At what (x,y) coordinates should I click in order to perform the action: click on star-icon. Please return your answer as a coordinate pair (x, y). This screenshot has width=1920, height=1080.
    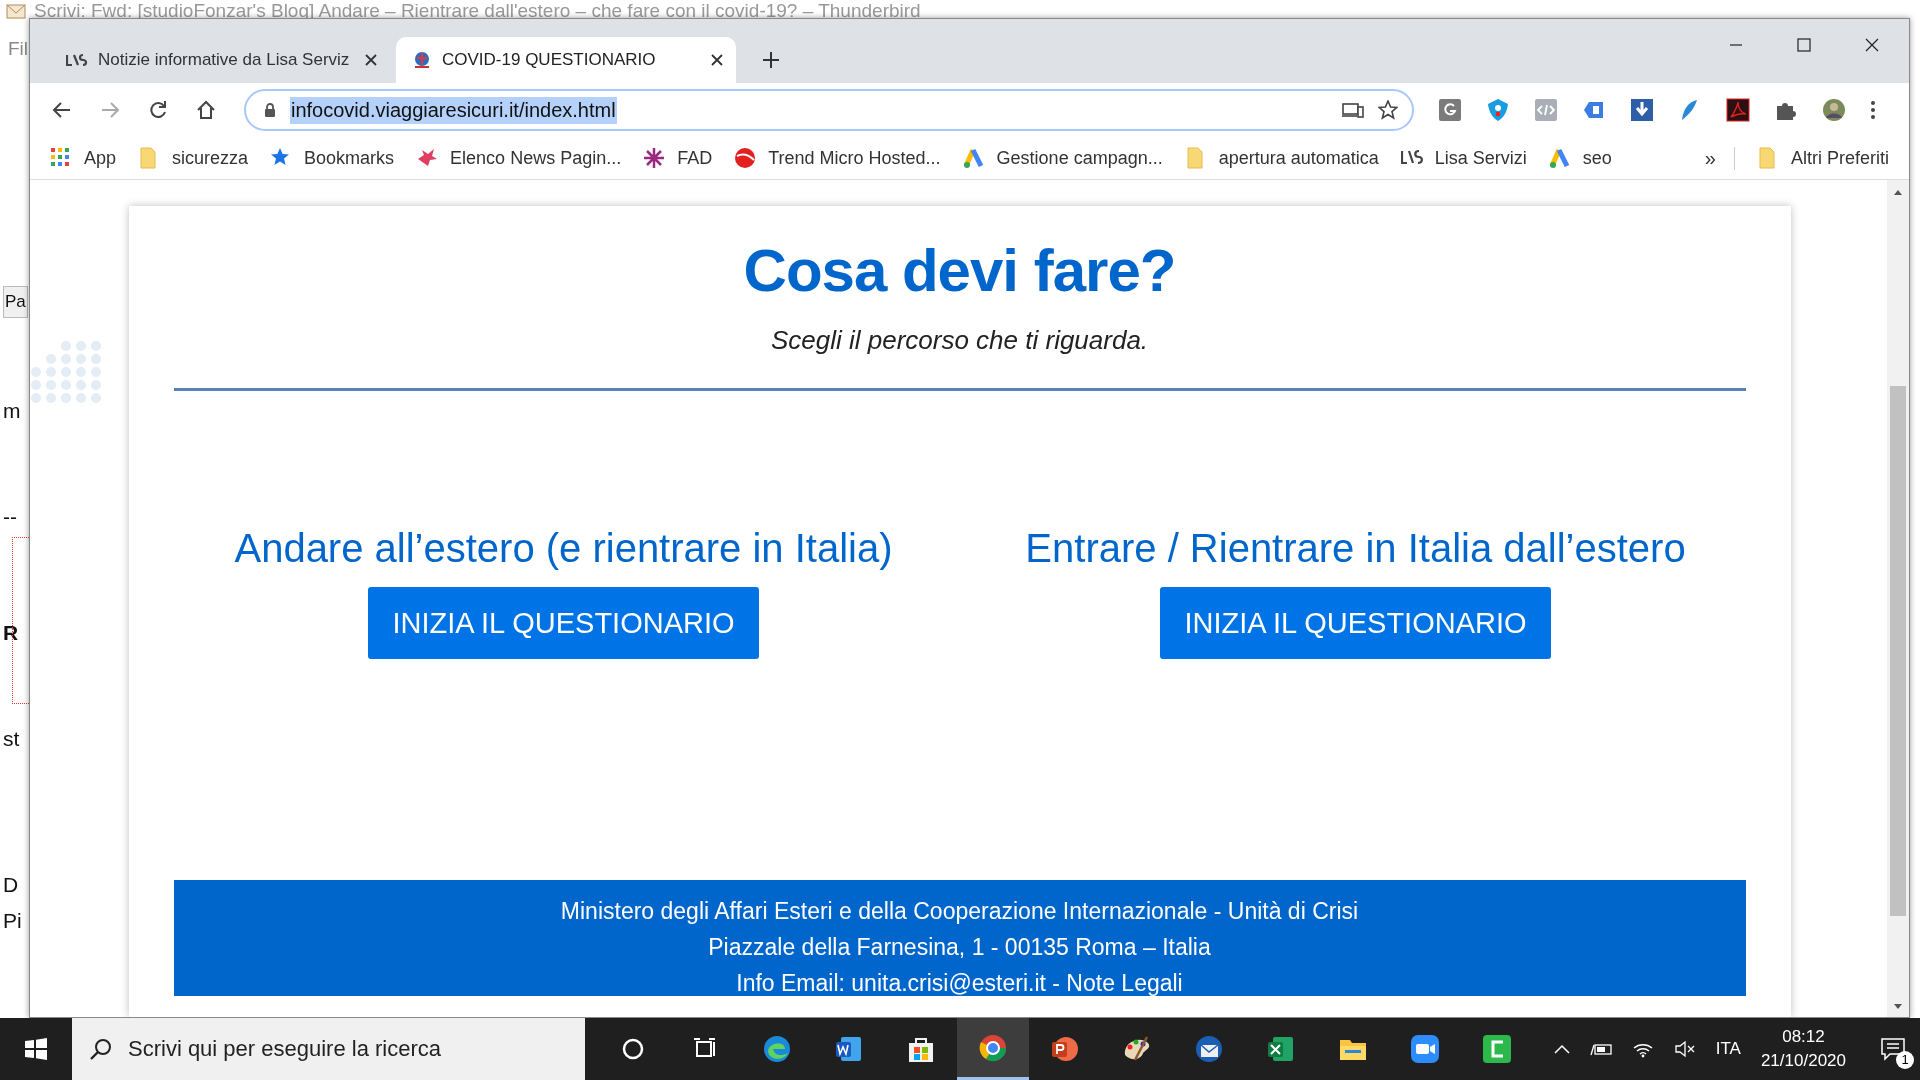
    Looking at the image, I should click on (1388, 110).